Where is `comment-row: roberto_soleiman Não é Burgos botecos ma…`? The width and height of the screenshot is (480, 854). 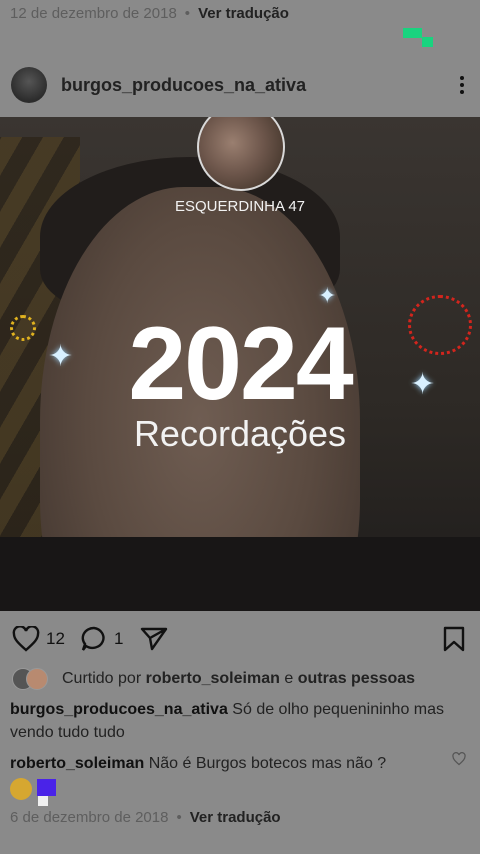
comment-row: roberto_soleiman Não é Burgos botecos ma… is located at coordinates (225, 763).